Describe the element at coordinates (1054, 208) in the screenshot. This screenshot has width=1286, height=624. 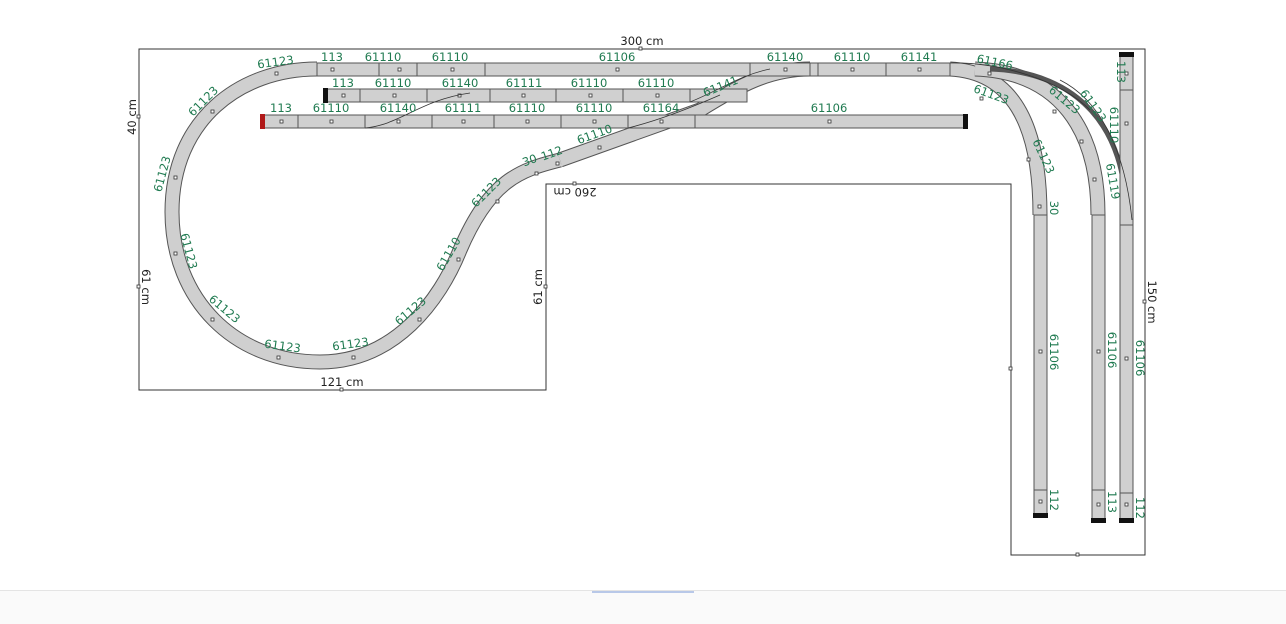
I see `track-label: 30` at that location.